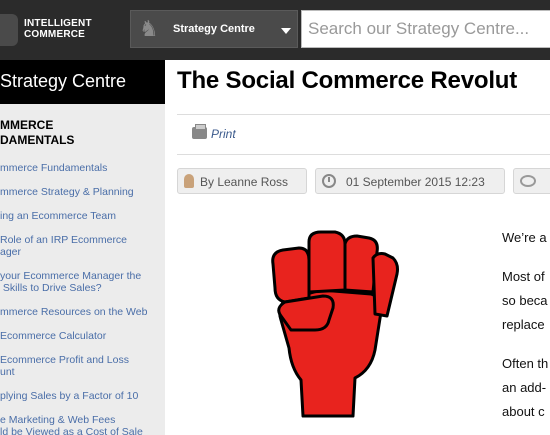 This screenshot has width=550, height=435. Describe the element at coordinates (525, 363) in the screenshot. I see `body-text-line: Often th` at that location.